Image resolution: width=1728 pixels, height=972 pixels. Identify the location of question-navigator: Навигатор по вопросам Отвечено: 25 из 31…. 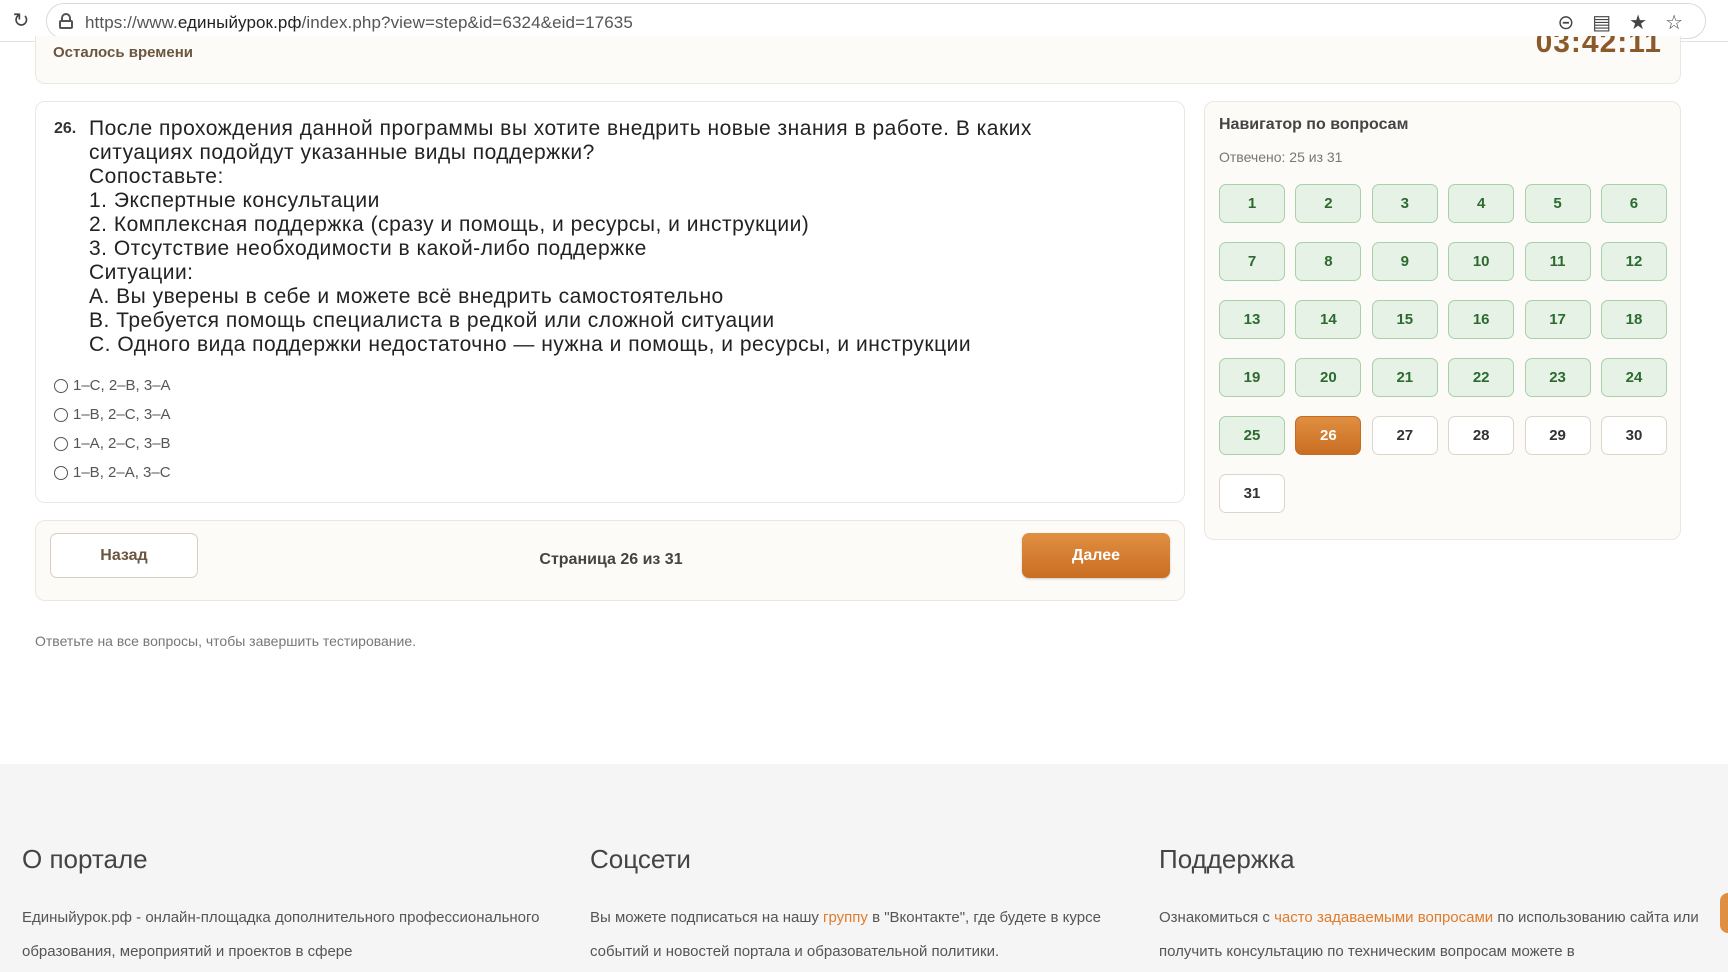
(1442, 320).